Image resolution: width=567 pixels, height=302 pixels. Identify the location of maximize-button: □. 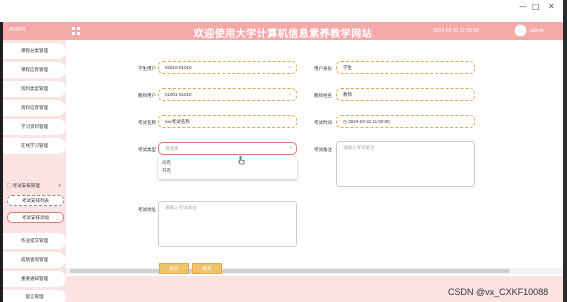
(536, 6).